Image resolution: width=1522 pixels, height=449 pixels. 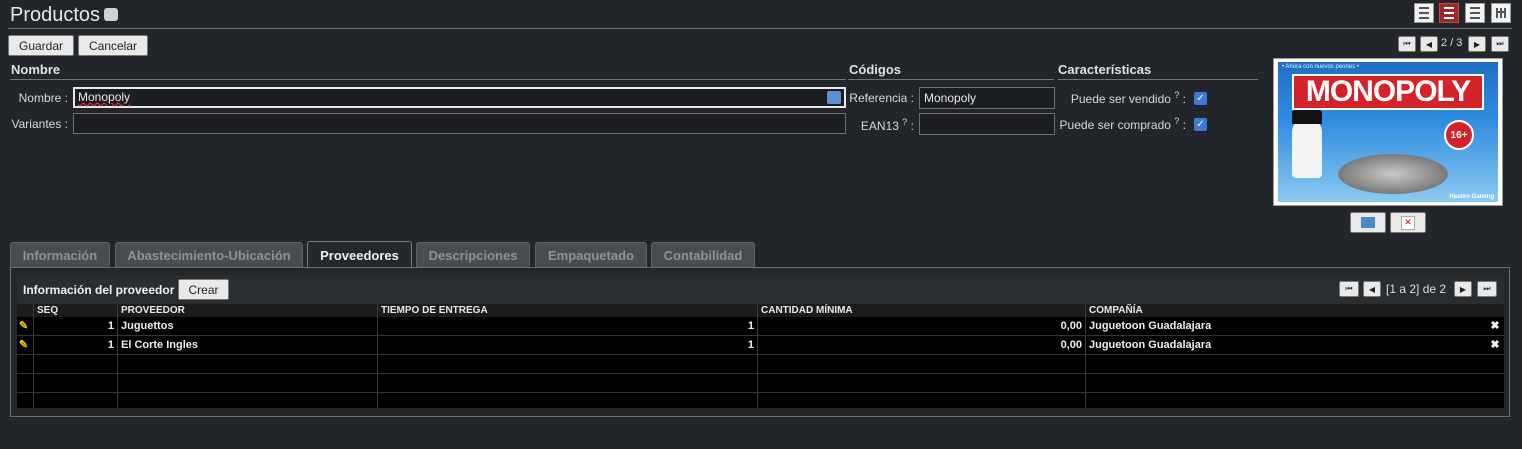 I want to click on section-codigos-divider, so click(x=951, y=79).